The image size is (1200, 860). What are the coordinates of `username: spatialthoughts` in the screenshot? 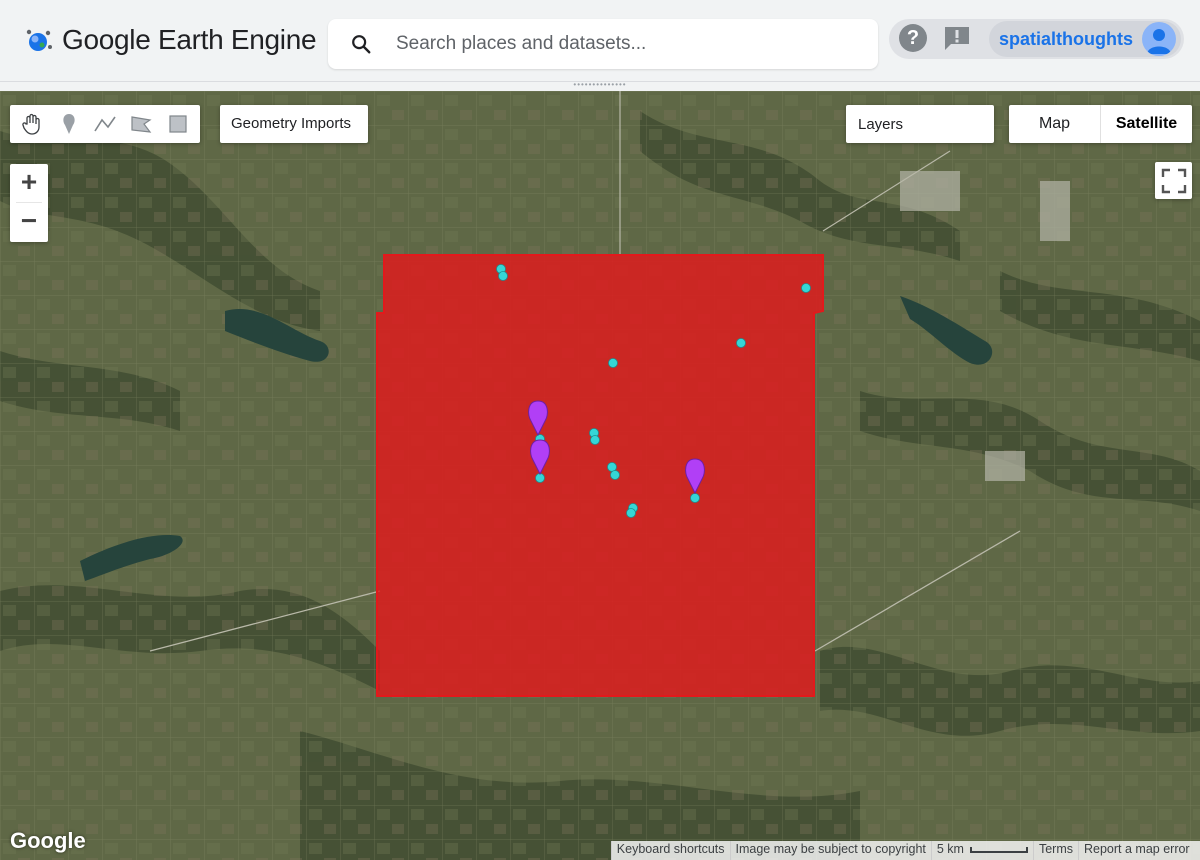 It's located at (1066, 39).